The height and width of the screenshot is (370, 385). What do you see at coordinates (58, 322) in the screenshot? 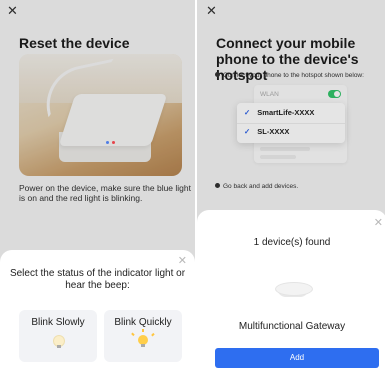
I see `option-label: Blink Slowly` at bounding box center [58, 322].